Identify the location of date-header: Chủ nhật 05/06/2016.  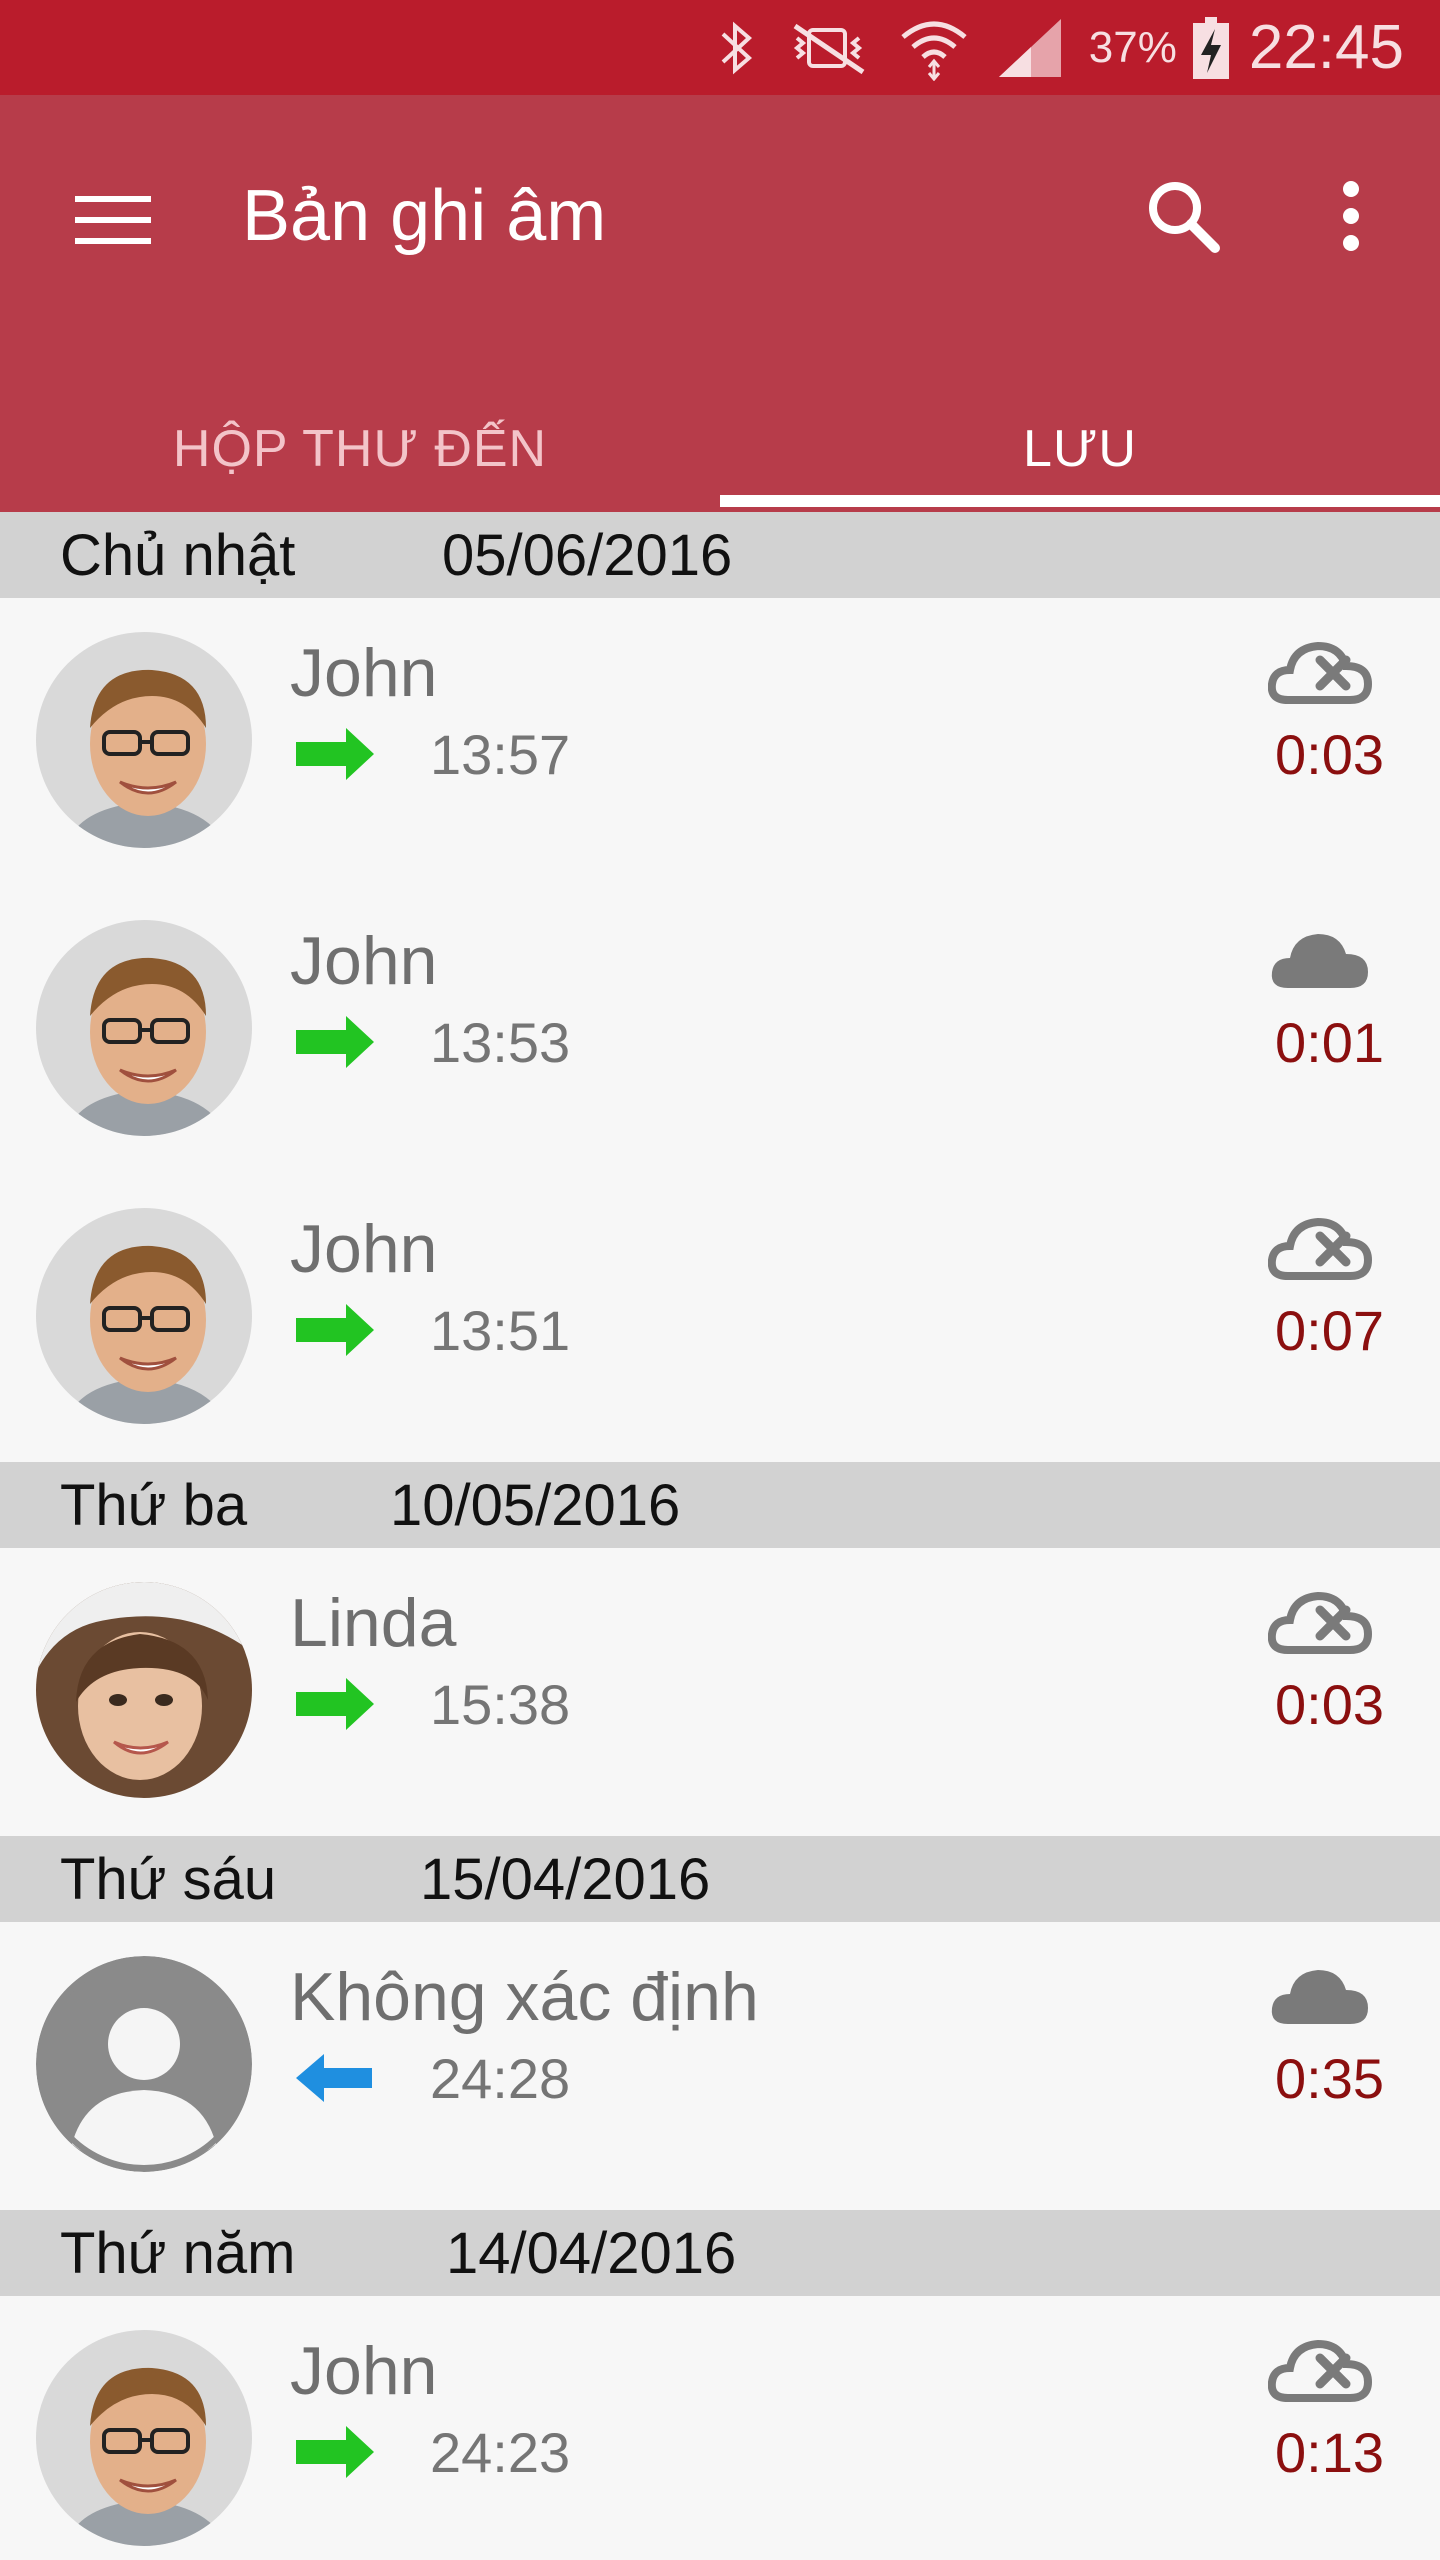
(720, 555).